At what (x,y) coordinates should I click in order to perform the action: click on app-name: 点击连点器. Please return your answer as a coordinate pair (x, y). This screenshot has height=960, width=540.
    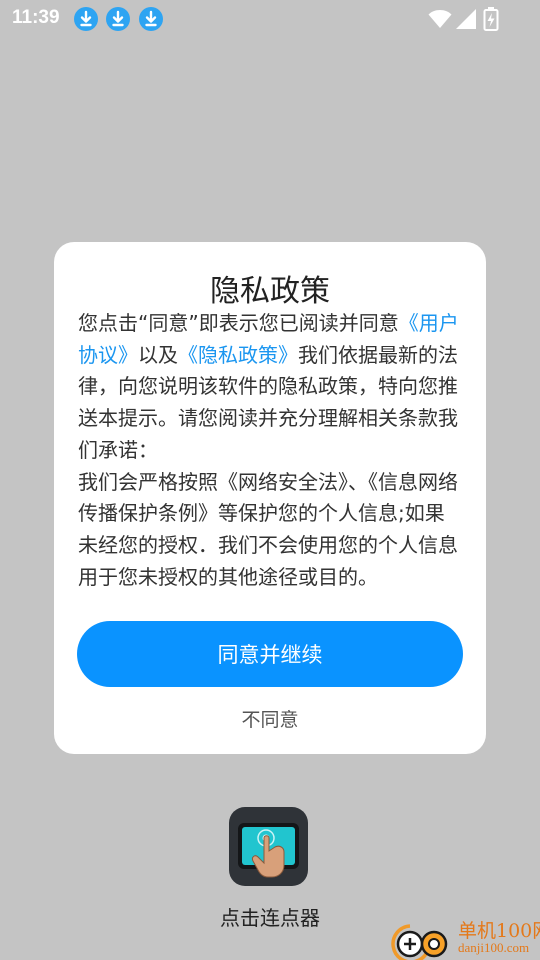
    Looking at the image, I should click on (270, 918).